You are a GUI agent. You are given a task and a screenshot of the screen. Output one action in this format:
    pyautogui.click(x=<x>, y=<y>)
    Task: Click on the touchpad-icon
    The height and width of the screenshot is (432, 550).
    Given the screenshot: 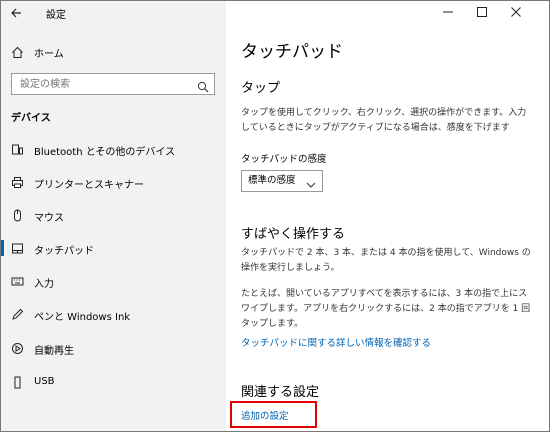 What is the action you would take?
    pyautogui.click(x=17, y=248)
    